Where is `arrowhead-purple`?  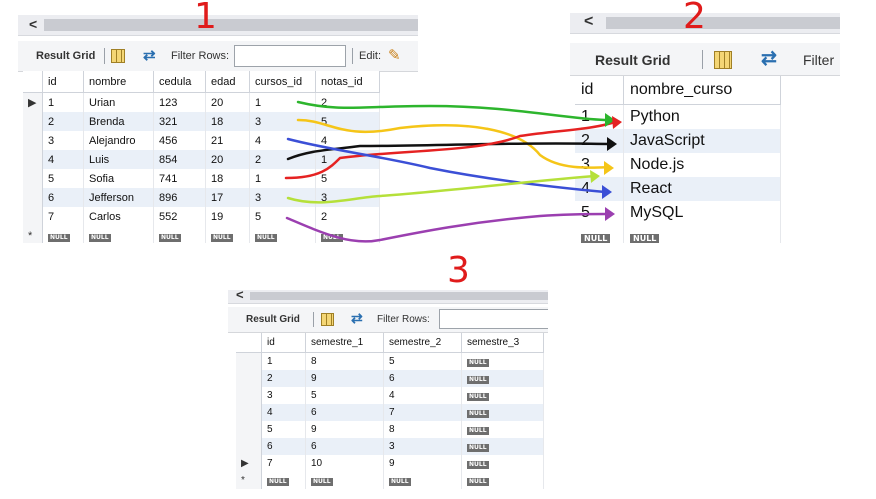
arrowhead-purple is located at coordinates (610, 214).